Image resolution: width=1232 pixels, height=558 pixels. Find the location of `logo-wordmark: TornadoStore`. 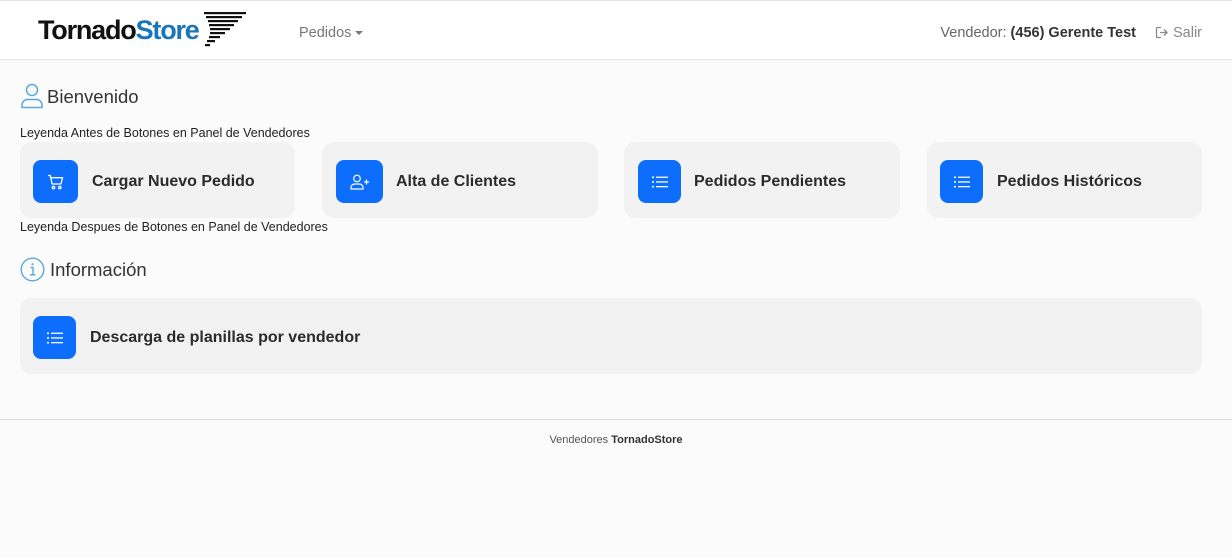

logo-wordmark: TornadoStore is located at coordinates (119, 30).